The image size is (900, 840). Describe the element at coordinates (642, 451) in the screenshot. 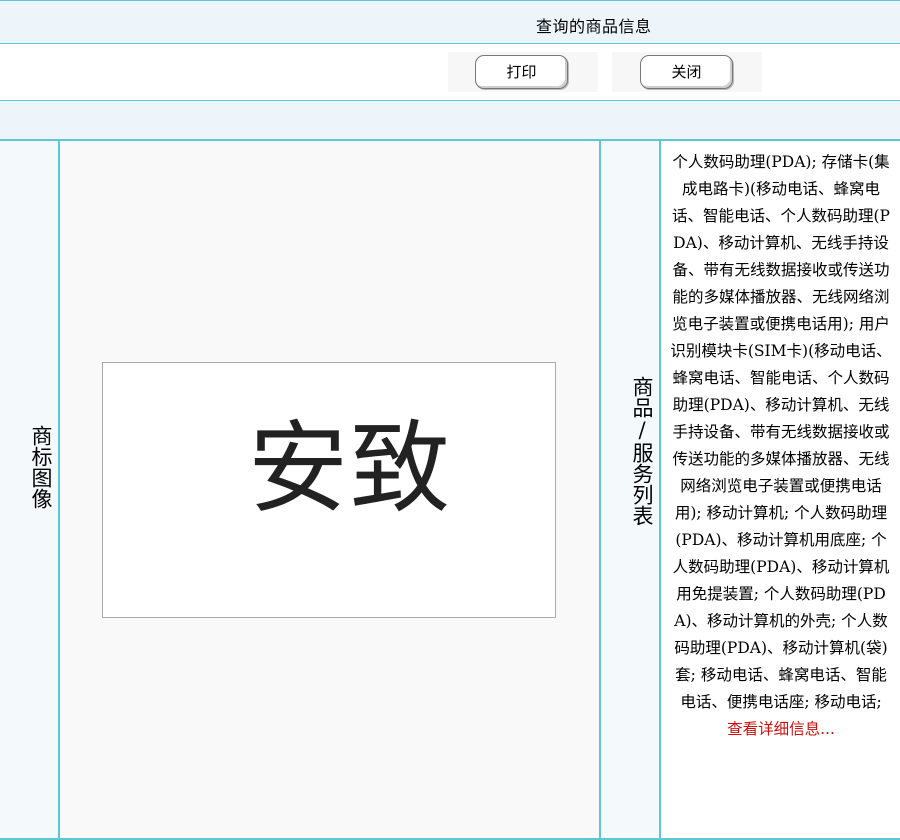

I see `services-label: 商品/服务列表` at that location.